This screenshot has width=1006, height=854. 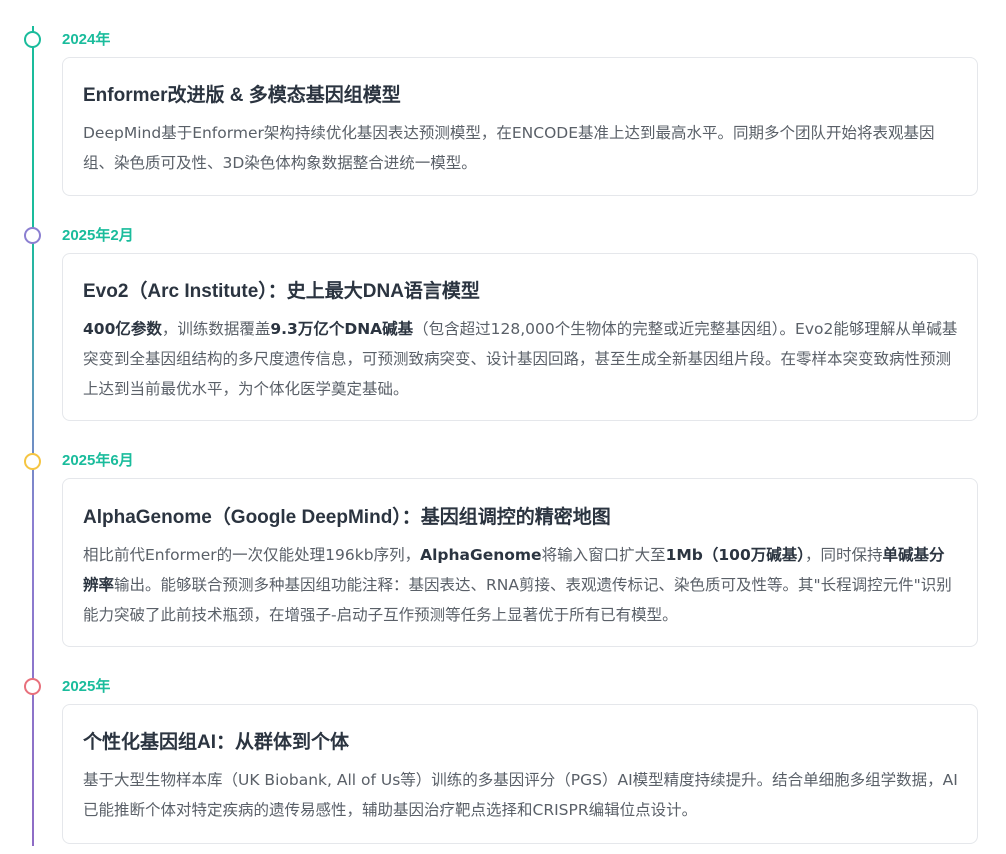 I want to click on timeline-date: 2025年, so click(x=86, y=686).